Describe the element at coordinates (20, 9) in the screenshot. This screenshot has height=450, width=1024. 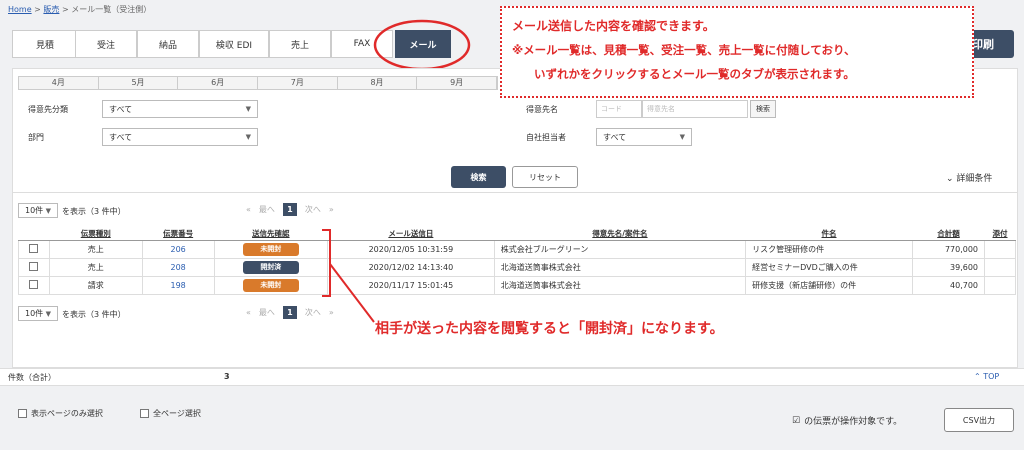
I see `breadcrumb-home-link: Home` at that location.